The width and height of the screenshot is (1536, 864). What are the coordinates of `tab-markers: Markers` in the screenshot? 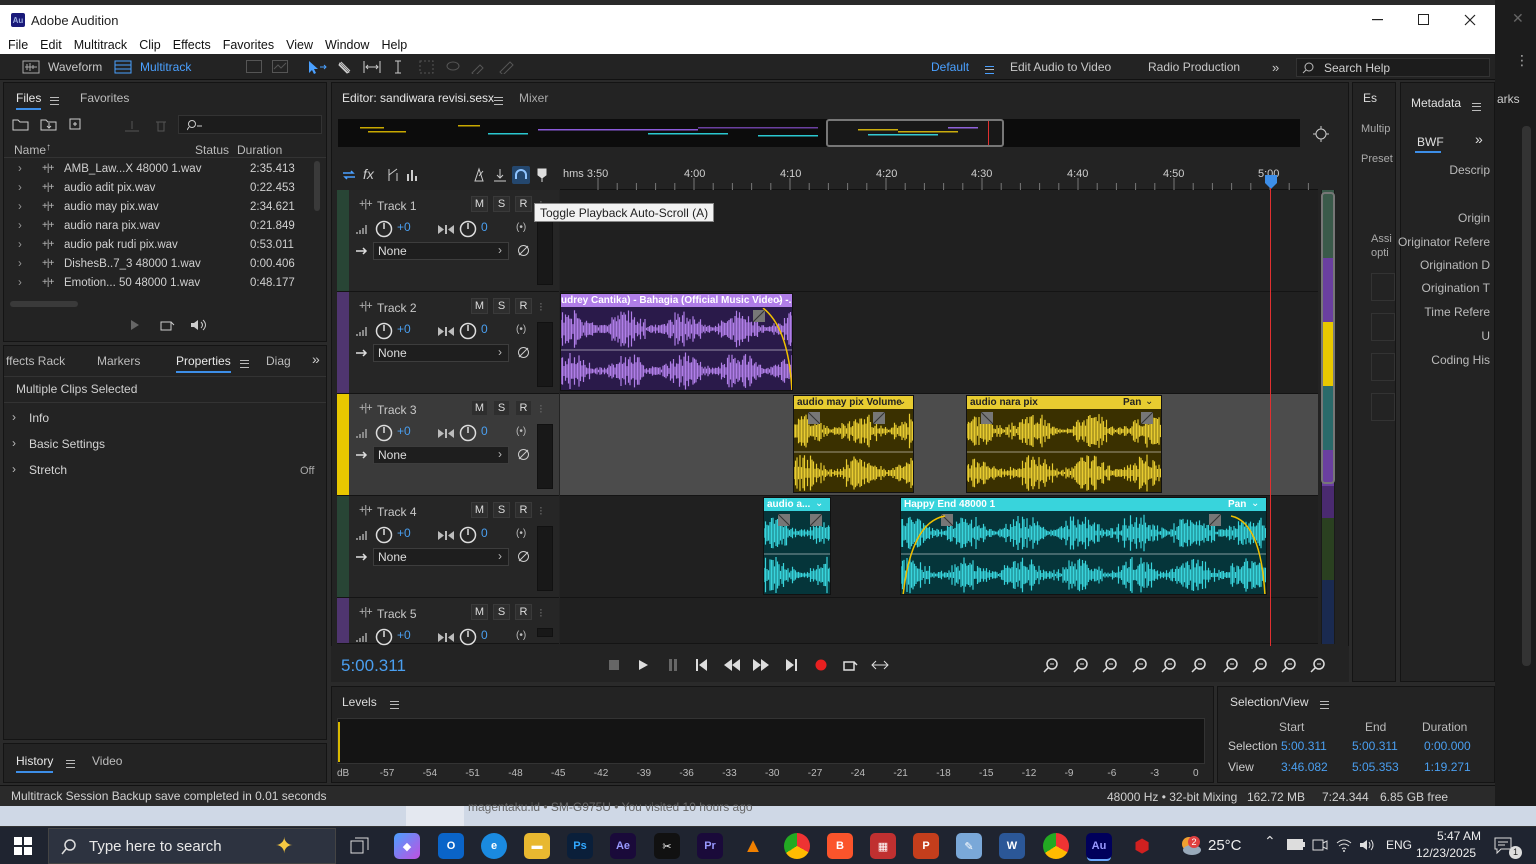 It's located at (118, 361).